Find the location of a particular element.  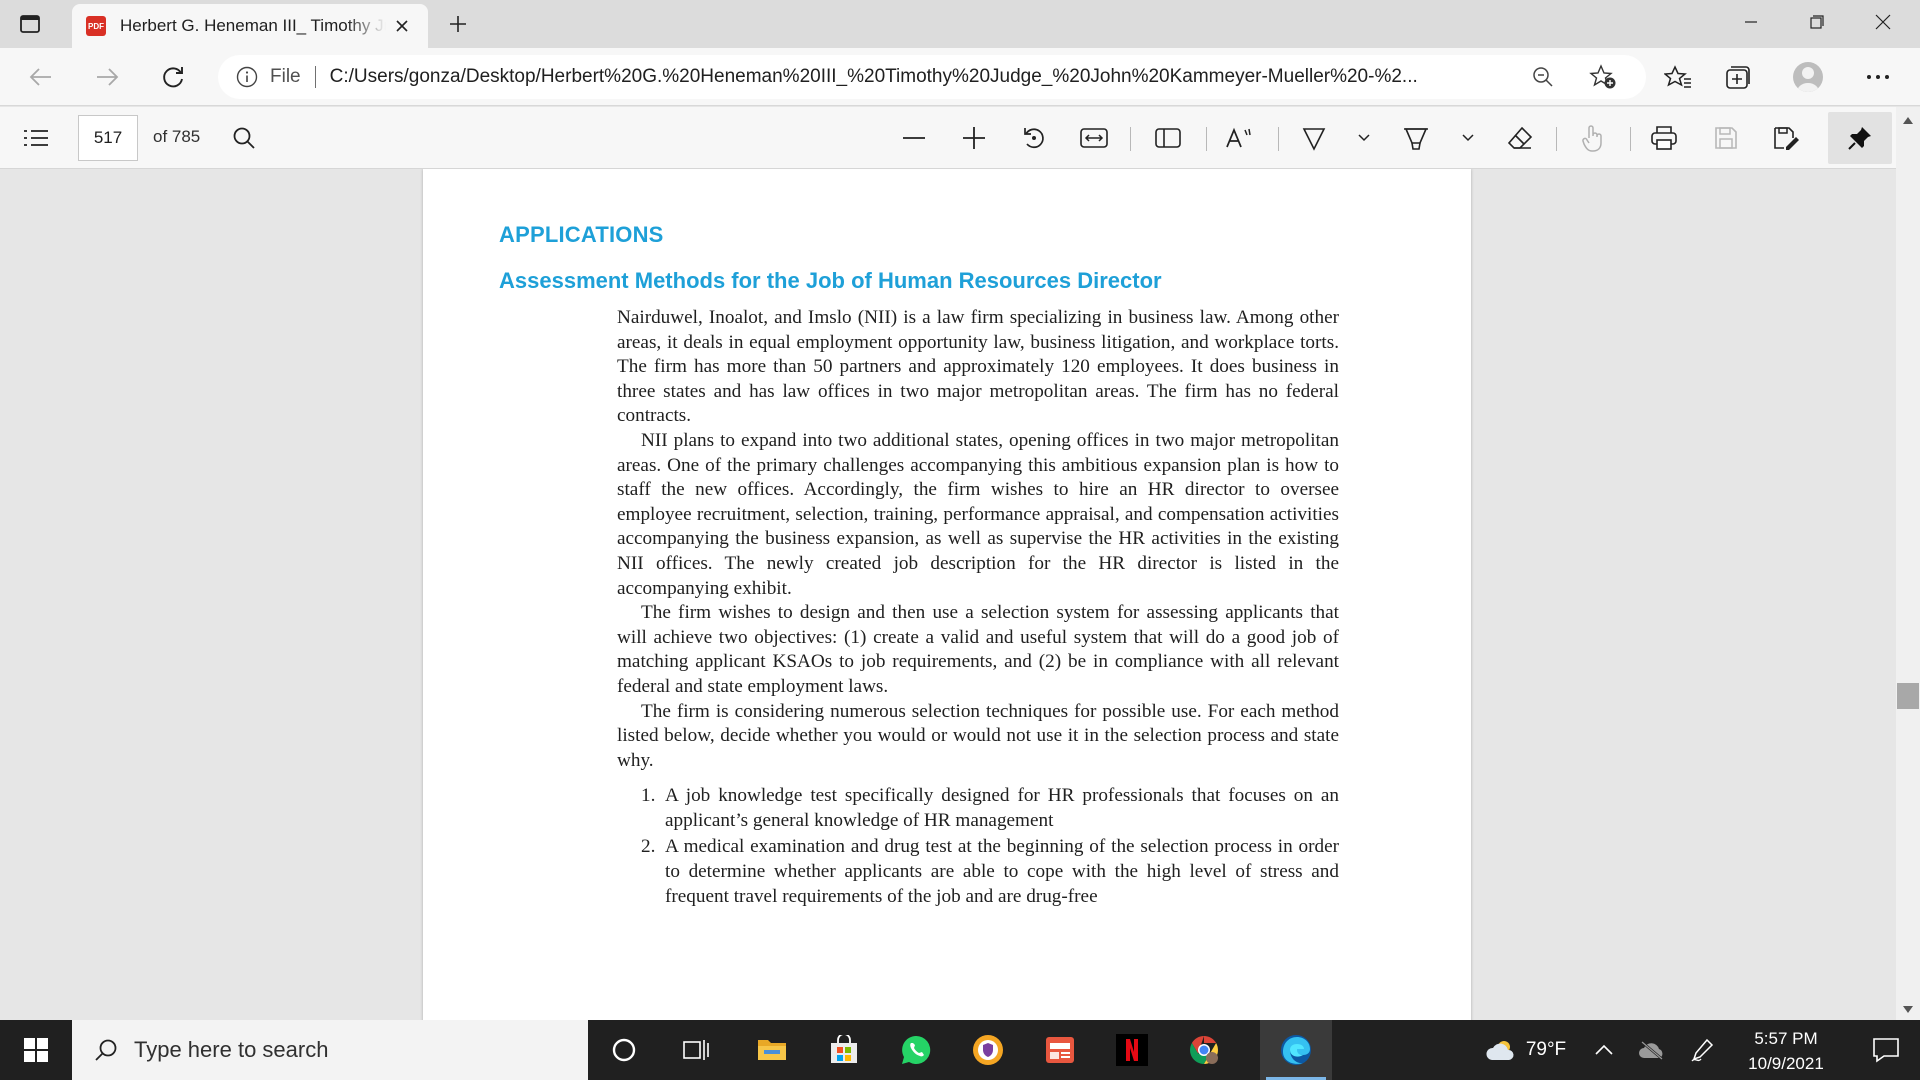

scrollbar-thumb is located at coordinates (1908, 696).